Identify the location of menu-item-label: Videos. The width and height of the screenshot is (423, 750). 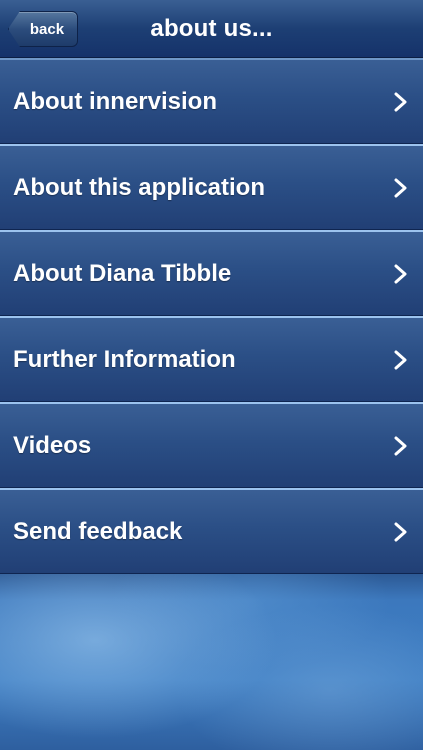
(52, 445).